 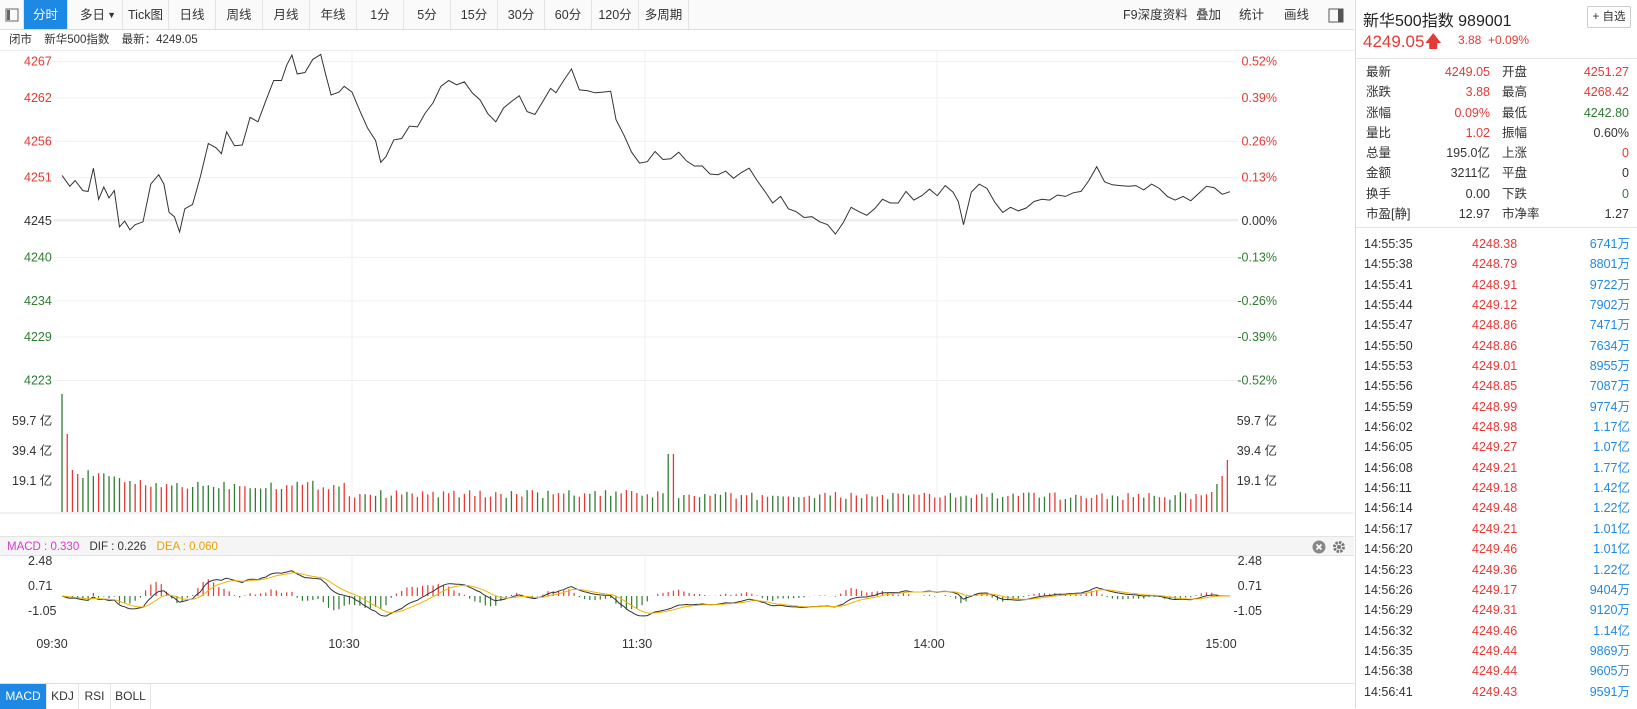 What do you see at coordinates (63, 696) in the screenshot?
I see `tab-kdj: KDJ` at bounding box center [63, 696].